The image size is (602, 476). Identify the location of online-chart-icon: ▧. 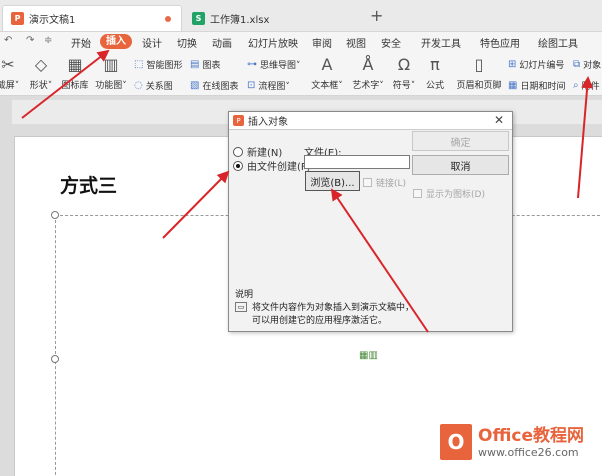
(195, 85).